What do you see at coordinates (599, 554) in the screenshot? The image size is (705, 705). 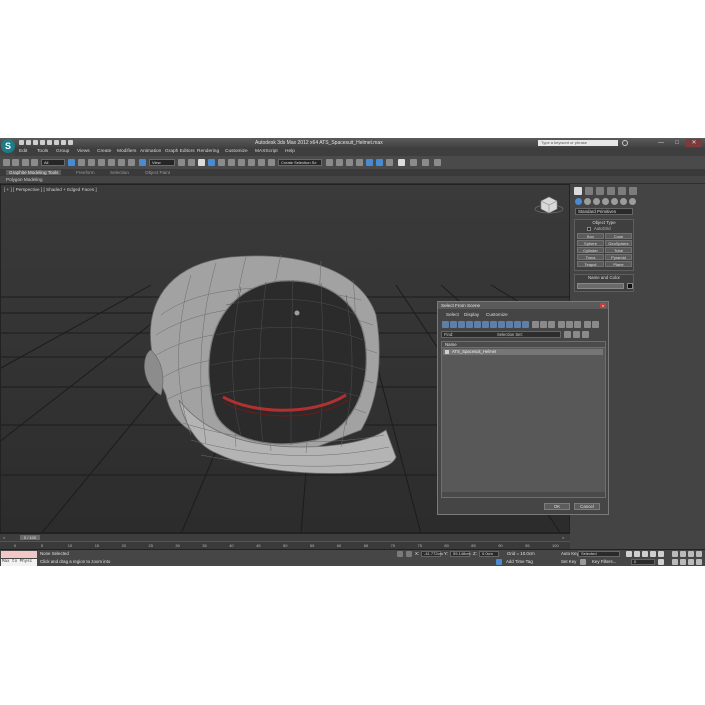 I see `key-mode-dropdown: Selected` at bounding box center [599, 554].